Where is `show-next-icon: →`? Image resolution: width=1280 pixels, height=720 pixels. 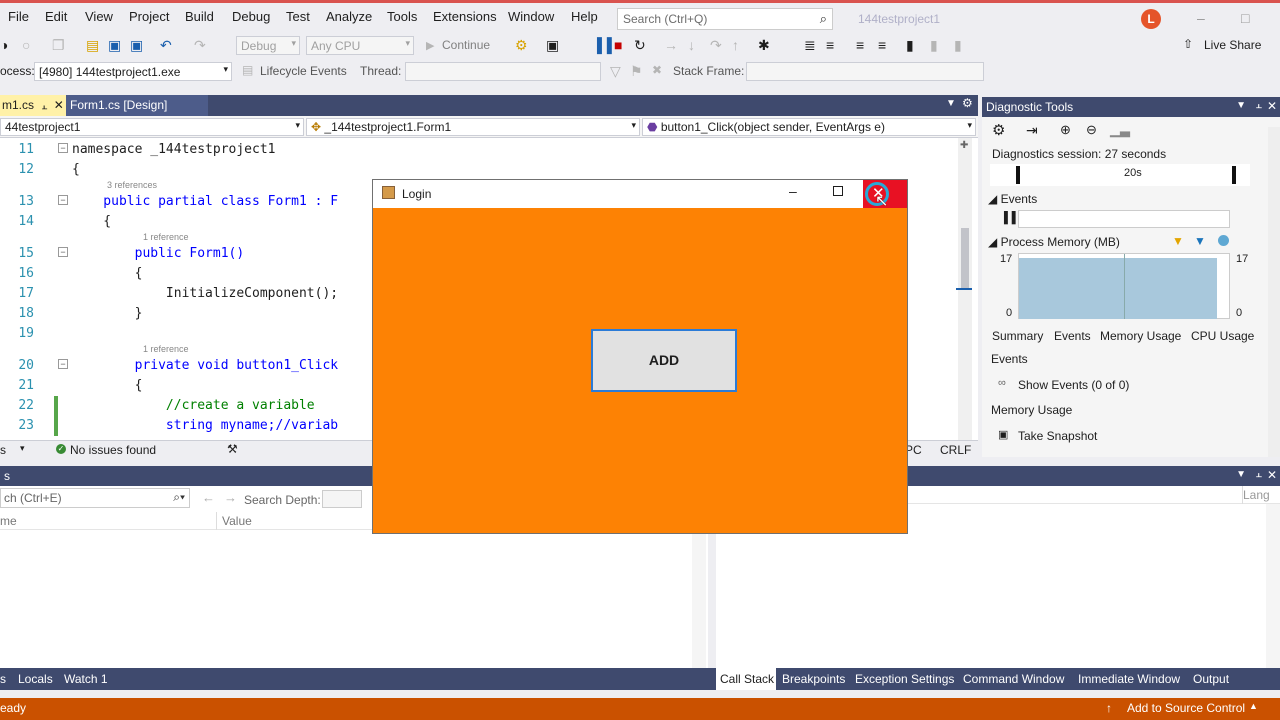 show-next-icon: → is located at coordinates (671, 45).